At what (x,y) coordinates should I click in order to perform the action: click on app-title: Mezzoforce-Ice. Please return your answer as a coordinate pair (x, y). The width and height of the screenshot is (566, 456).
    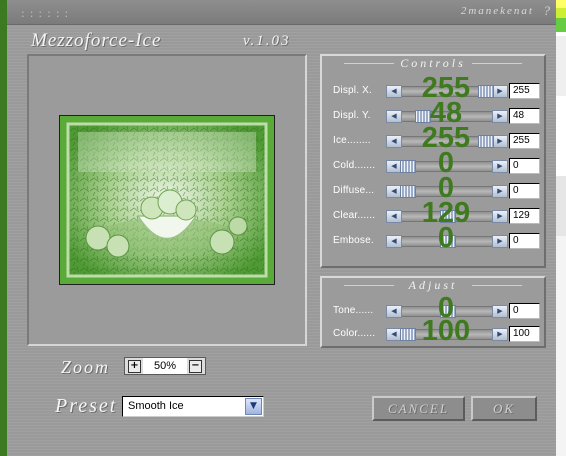
    Looking at the image, I should click on (96, 40).